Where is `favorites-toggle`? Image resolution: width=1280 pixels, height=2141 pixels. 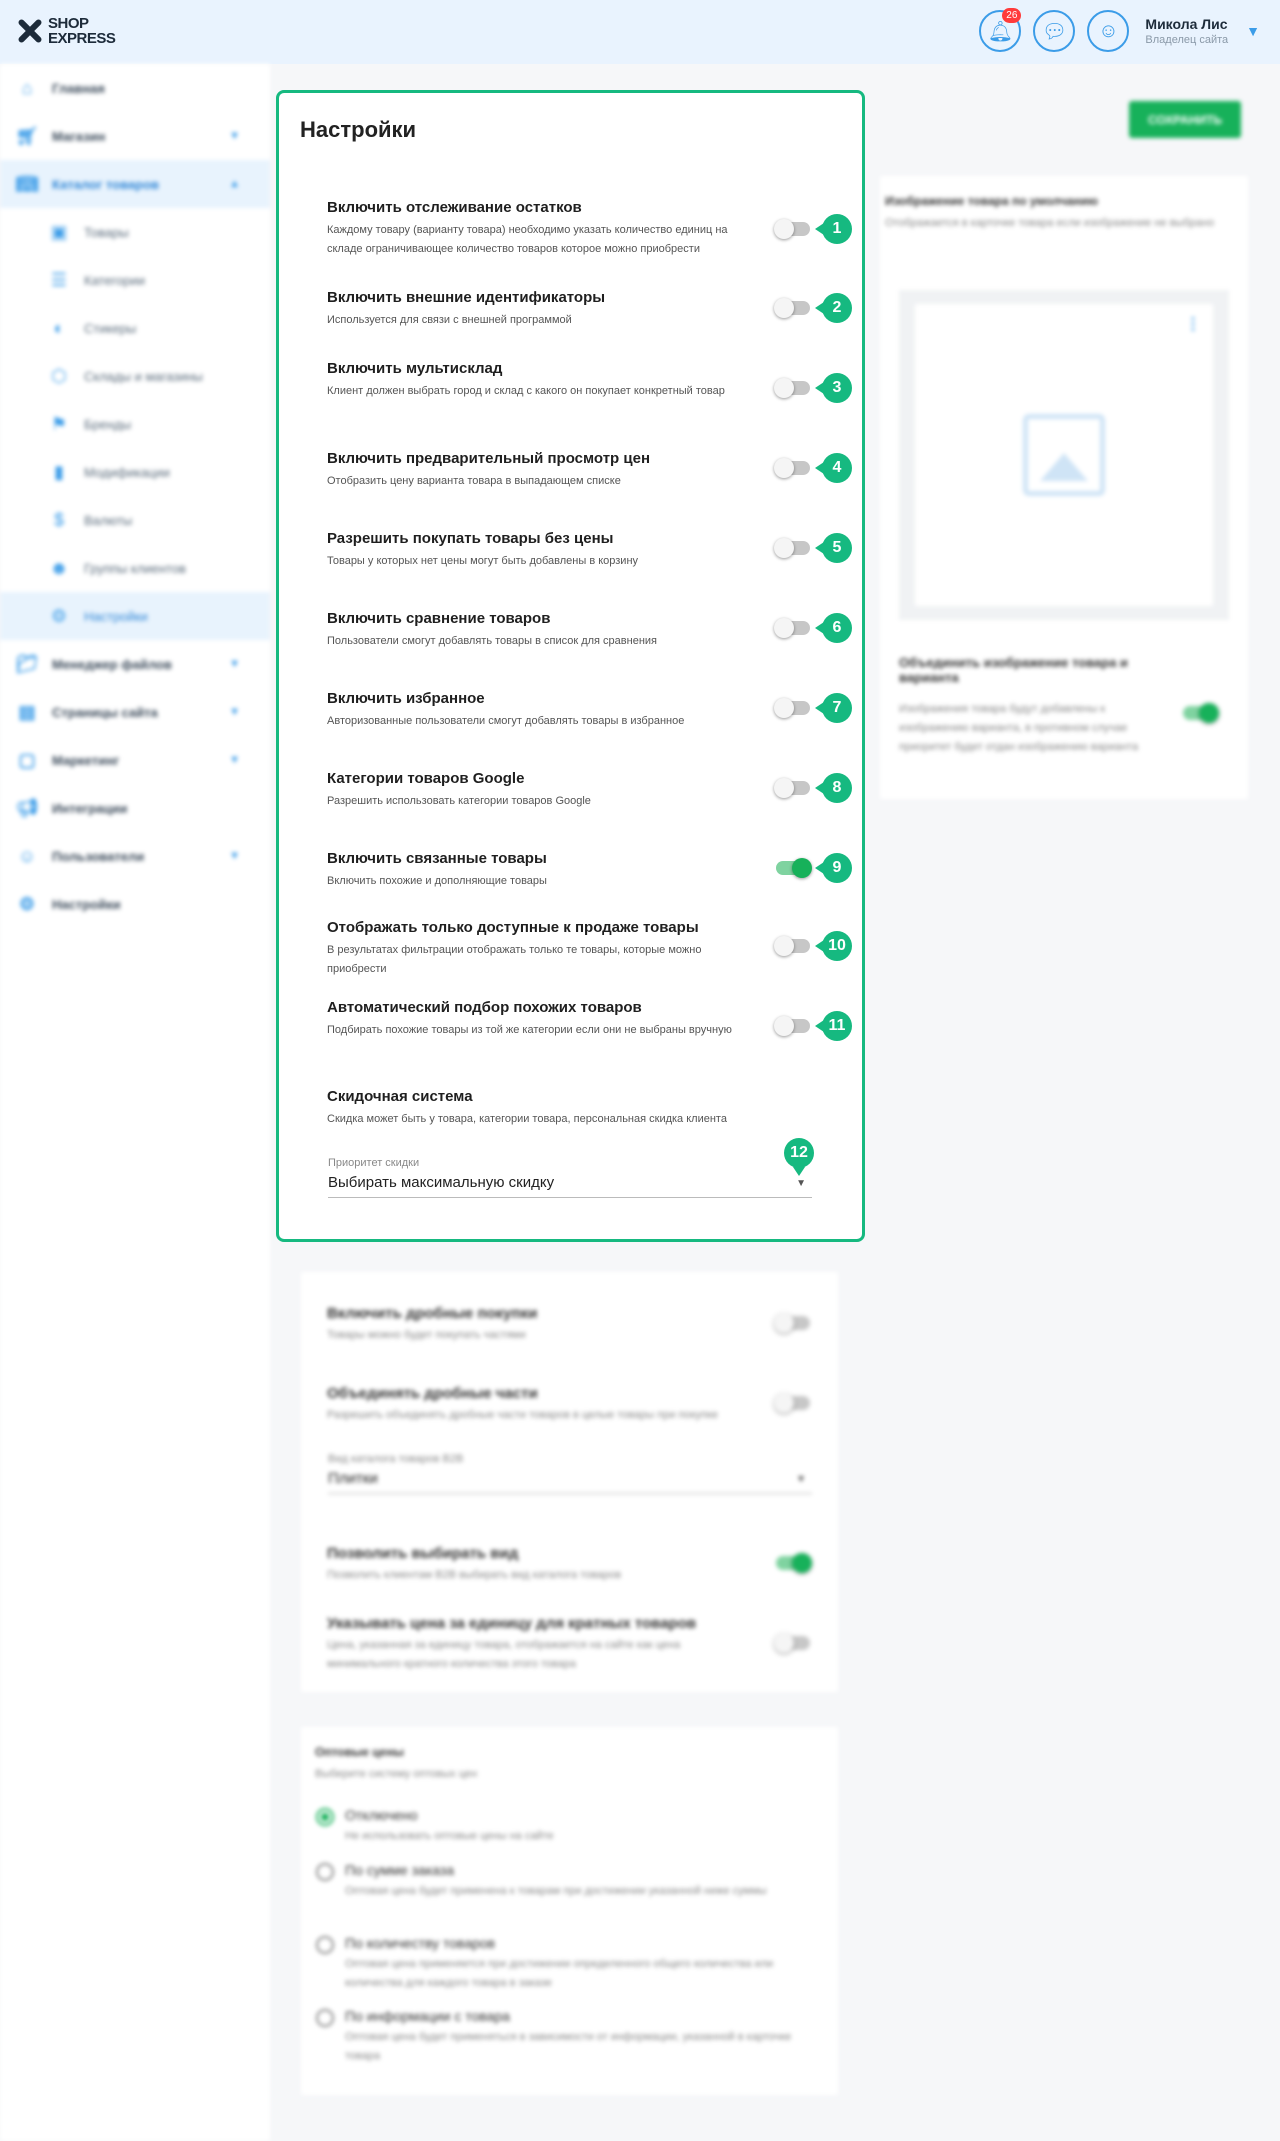 favorites-toggle is located at coordinates (792, 708).